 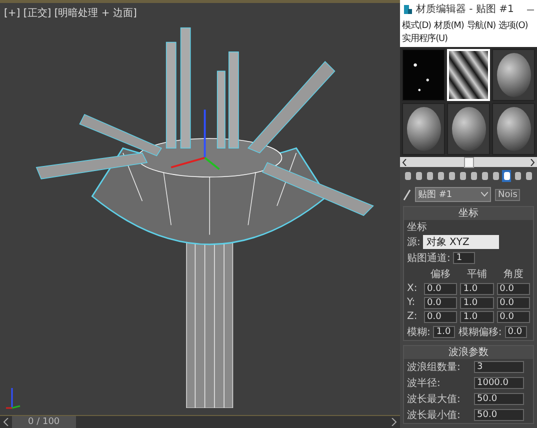 I want to click on window-title: 材质编辑器 - 贴图 #1, so click(x=465, y=9).